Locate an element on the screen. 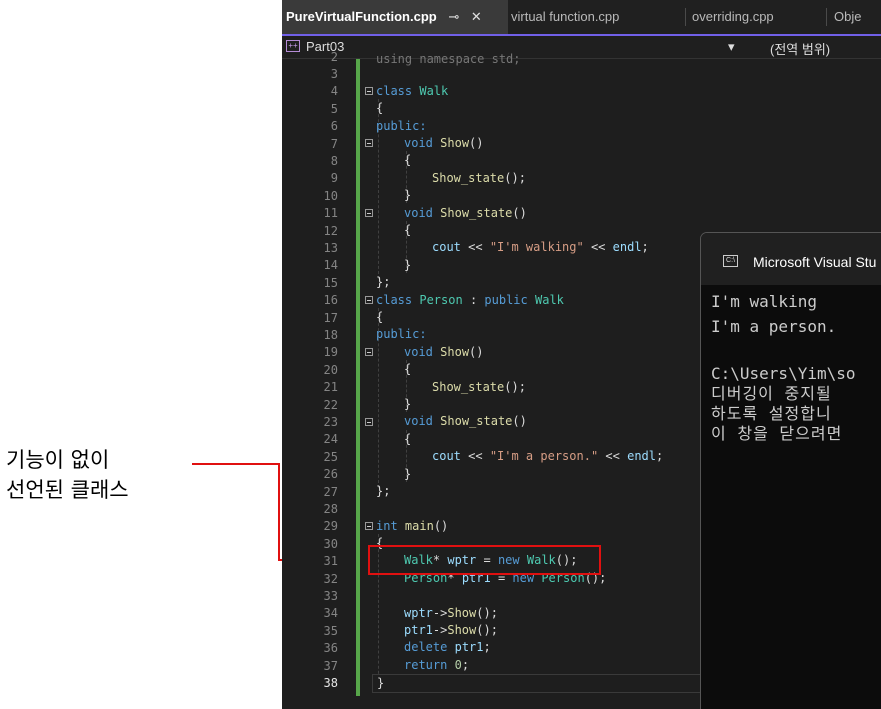  code-line-14: } is located at coordinates (408, 265).